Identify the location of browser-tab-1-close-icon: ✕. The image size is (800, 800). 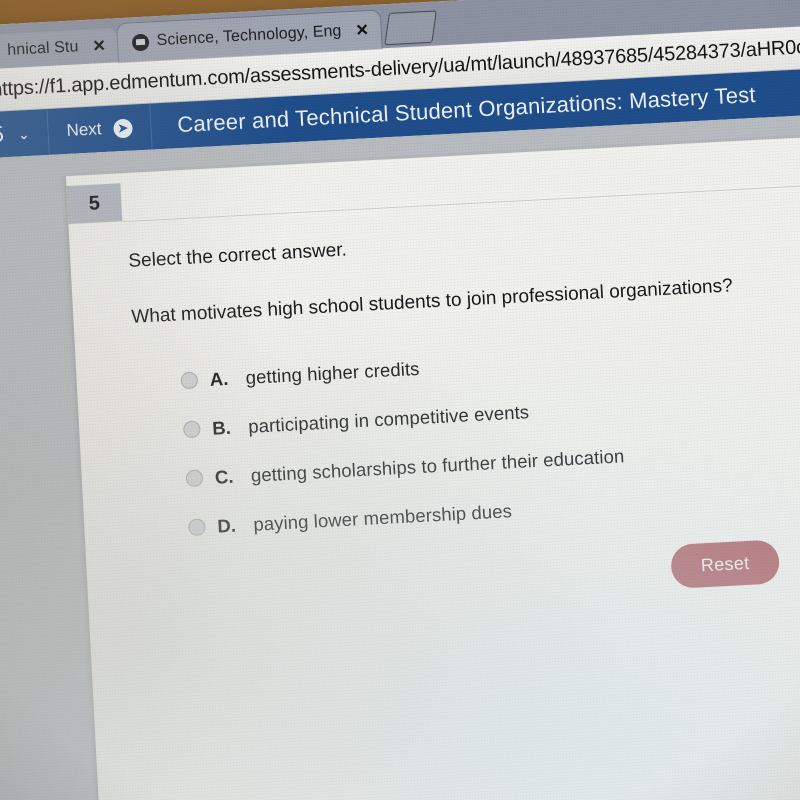
(99, 46).